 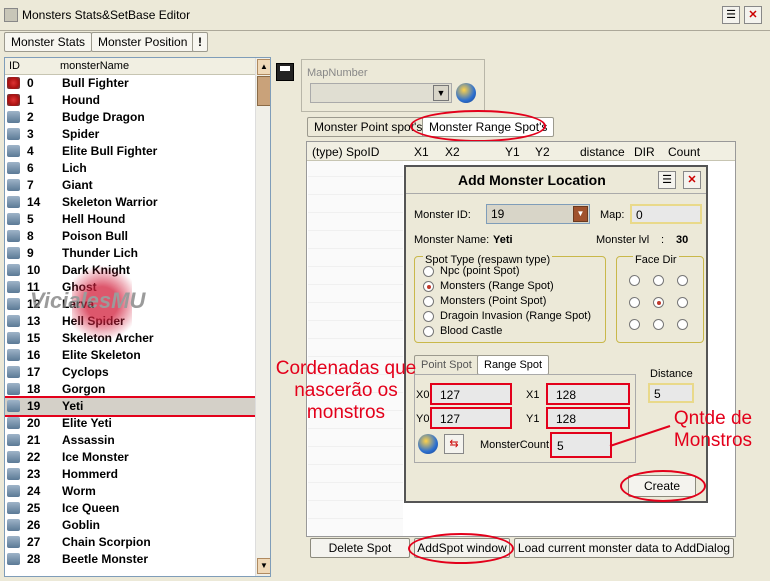 I want to click on list-item: 8 Poison Bull, so click(x=130, y=236).